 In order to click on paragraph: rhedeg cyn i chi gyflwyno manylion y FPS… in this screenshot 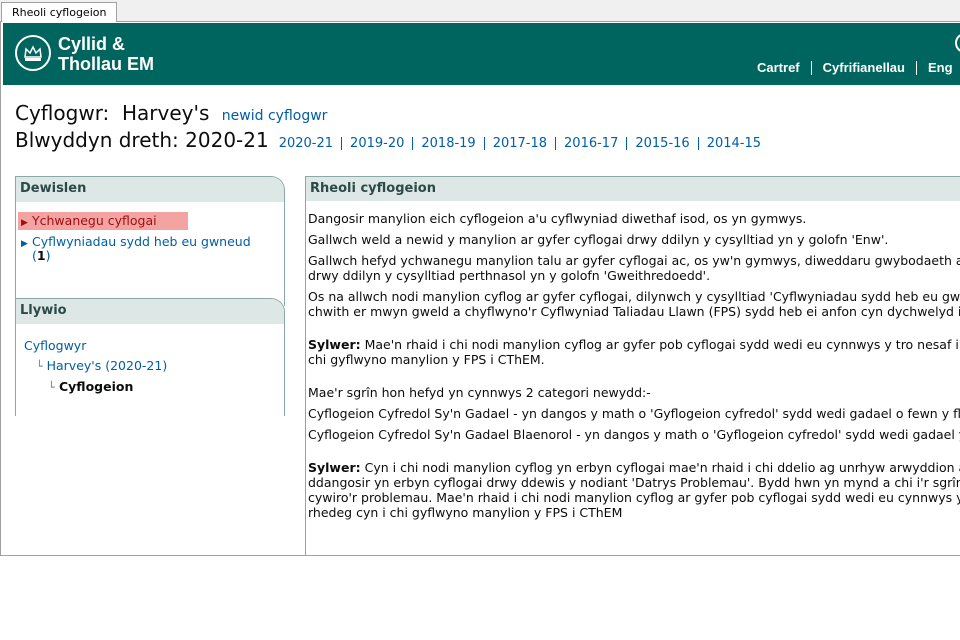, I will do `click(465, 512)`.